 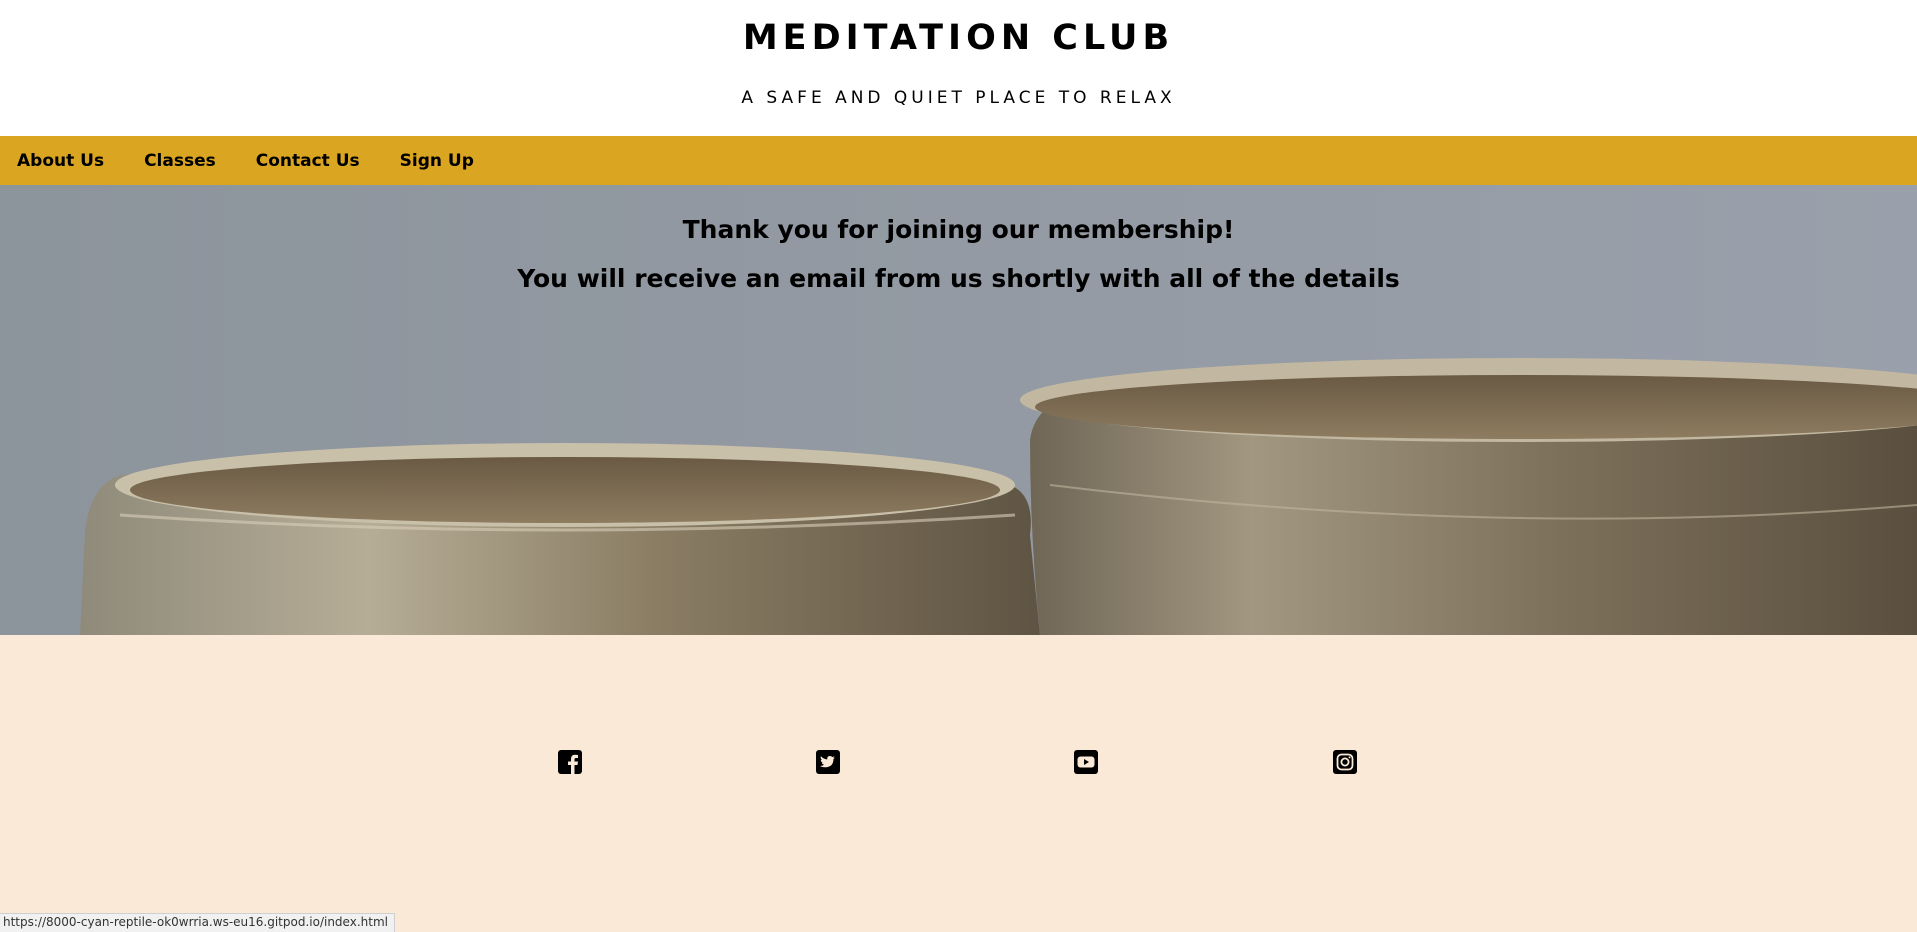 What do you see at coordinates (180, 161) in the screenshot?
I see `nav-link-classes: Classes` at bounding box center [180, 161].